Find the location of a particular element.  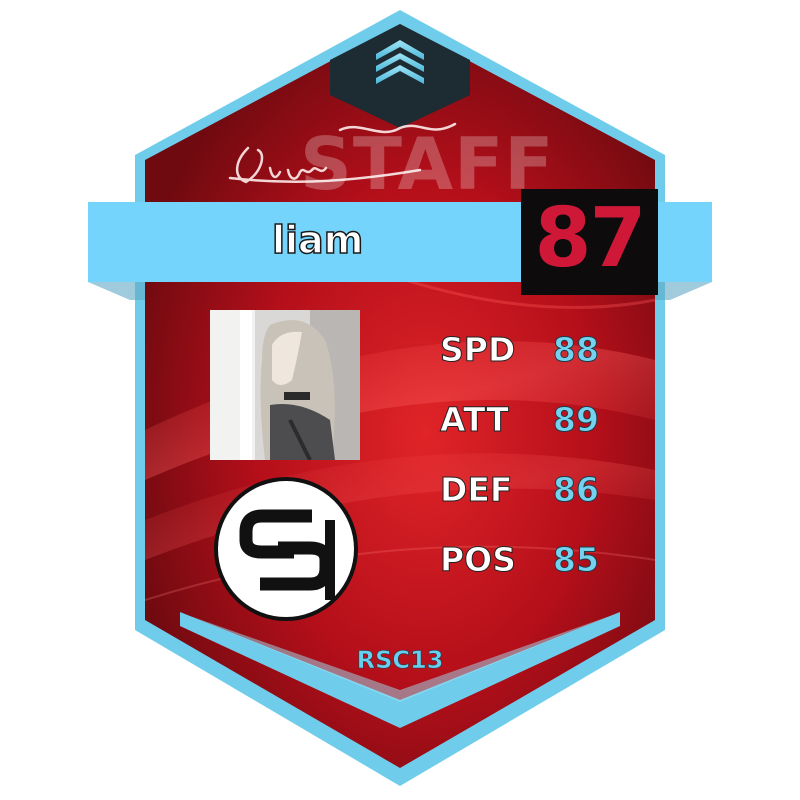

footer-code: RSC13 is located at coordinates (400, 660).